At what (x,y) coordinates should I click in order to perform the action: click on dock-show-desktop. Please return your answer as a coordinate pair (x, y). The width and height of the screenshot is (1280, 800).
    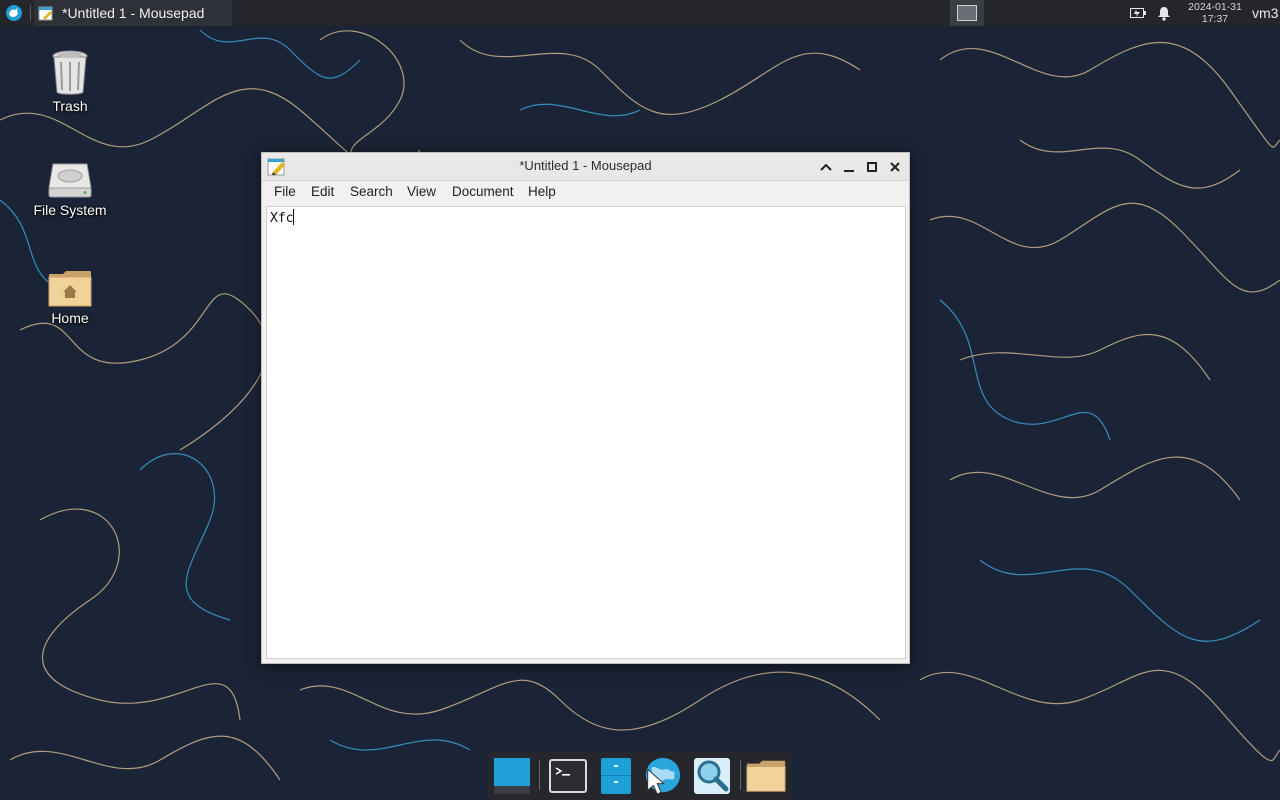
    Looking at the image, I should click on (512, 776).